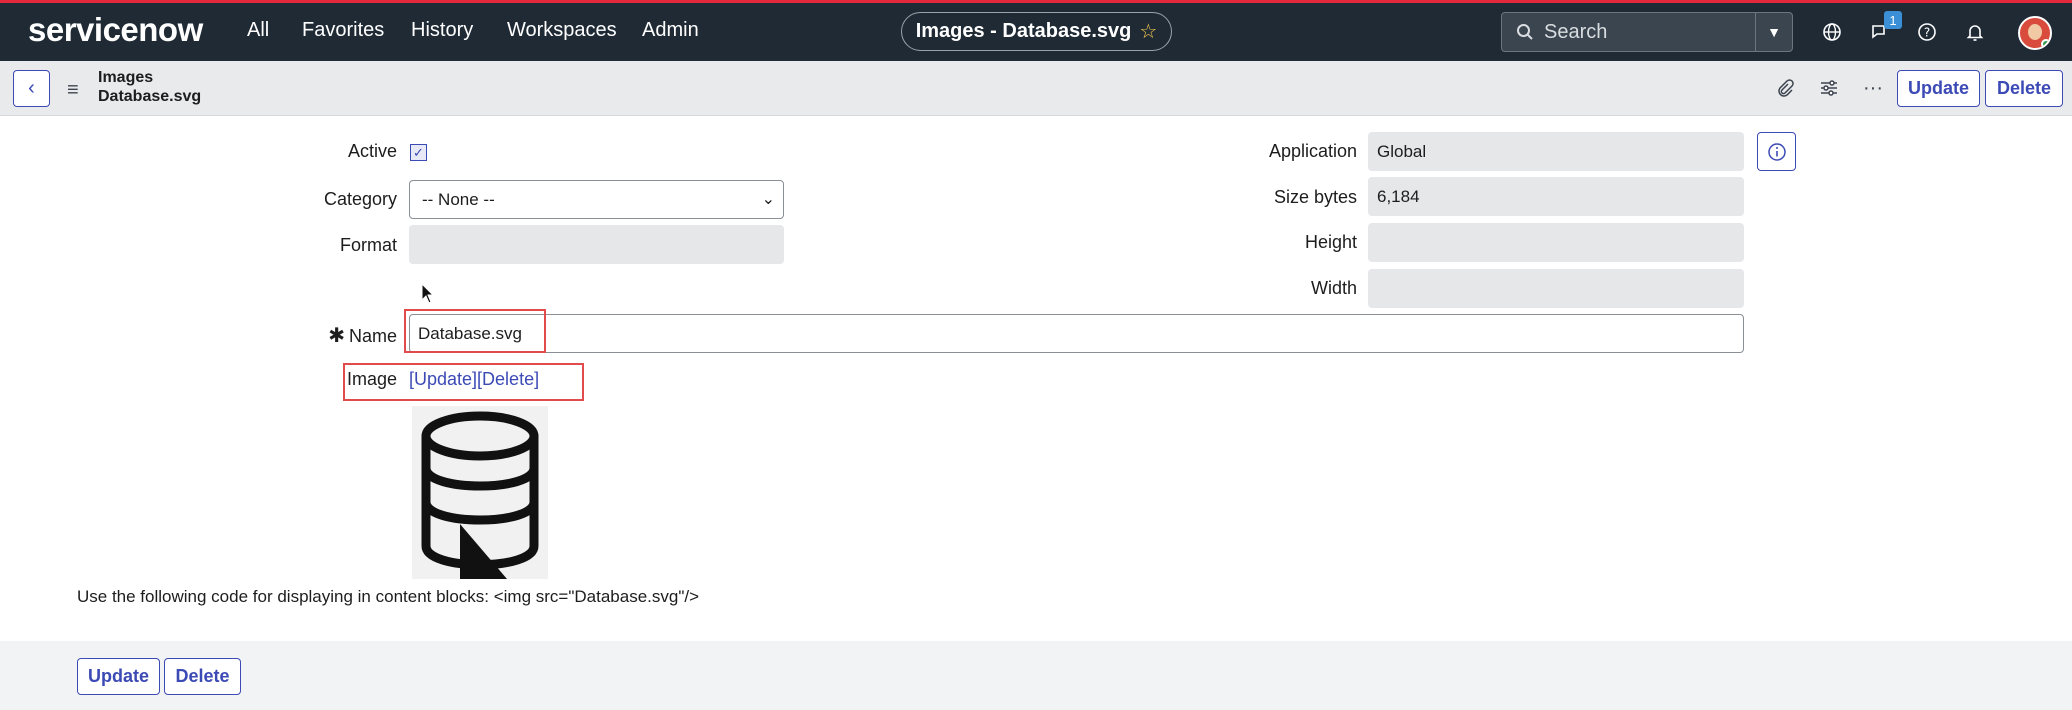 This screenshot has width=2072, height=710. What do you see at coordinates (1525, 32) in the screenshot?
I see `search-icon` at bounding box center [1525, 32].